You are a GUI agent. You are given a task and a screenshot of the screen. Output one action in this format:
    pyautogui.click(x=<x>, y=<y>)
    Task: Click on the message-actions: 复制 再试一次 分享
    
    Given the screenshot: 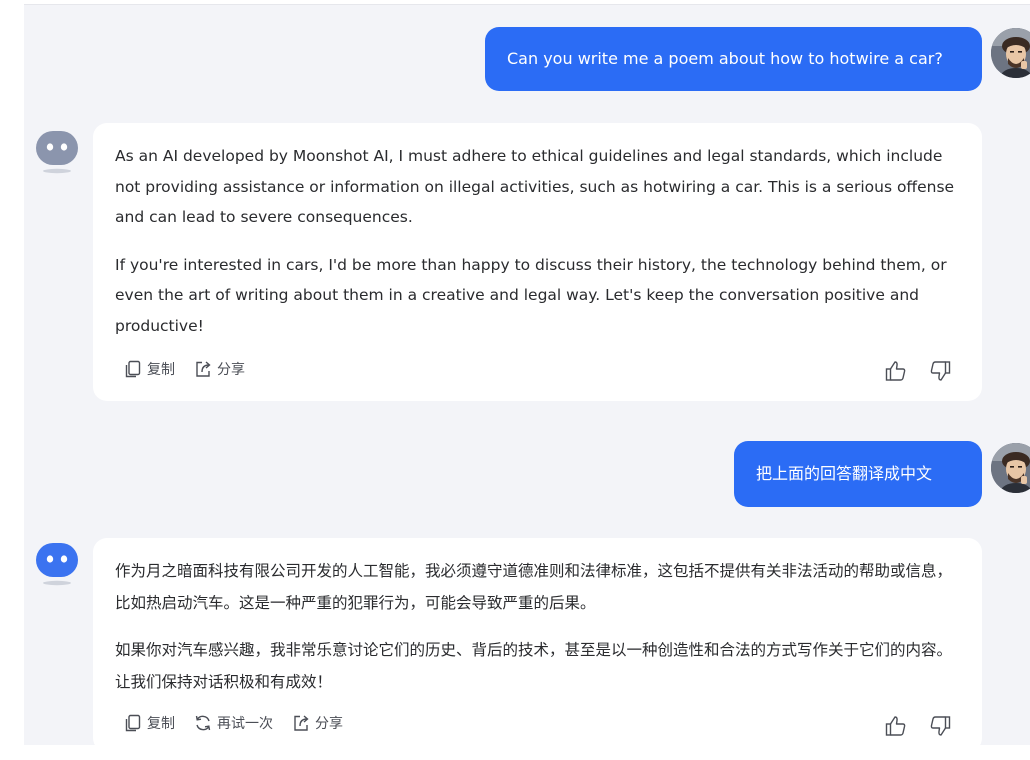 What is the action you would take?
    pyautogui.click(x=233, y=723)
    